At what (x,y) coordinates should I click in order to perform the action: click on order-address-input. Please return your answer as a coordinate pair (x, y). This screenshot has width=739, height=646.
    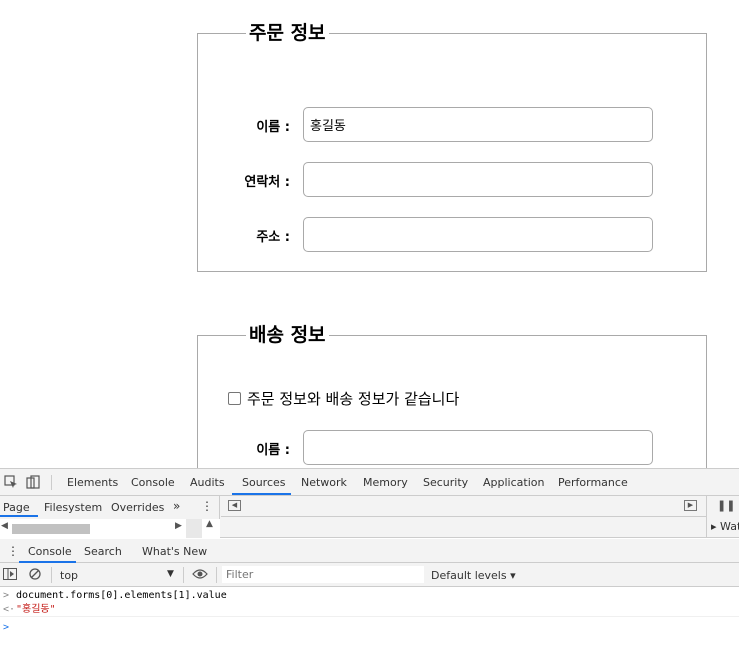
    Looking at the image, I should click on (478, 234).